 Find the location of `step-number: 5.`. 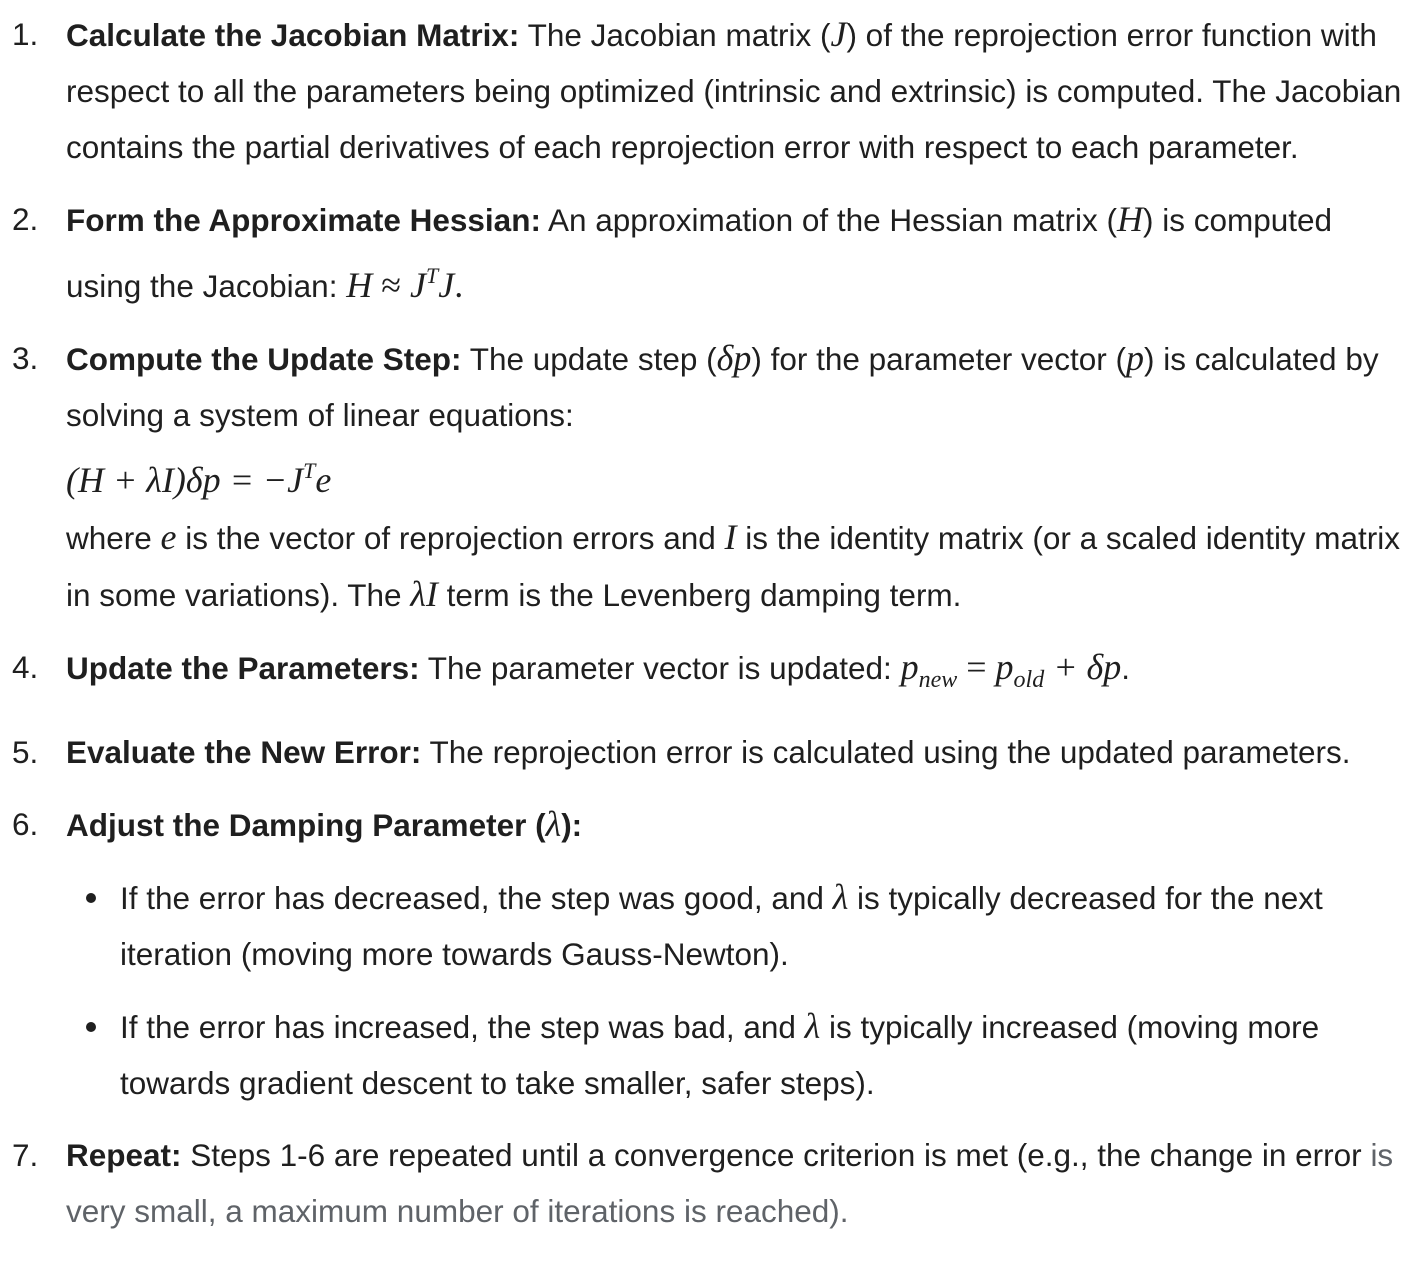

step-number: 5. is located at coordinates (25, 752).